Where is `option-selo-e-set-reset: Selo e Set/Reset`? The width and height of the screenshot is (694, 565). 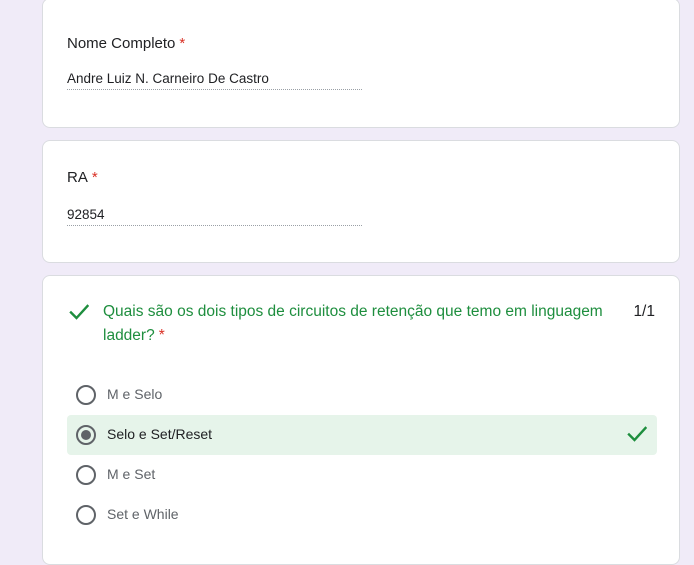 option-selo-e-set-reset: Selo e Set/Reset is located at coordinates (362, 435).